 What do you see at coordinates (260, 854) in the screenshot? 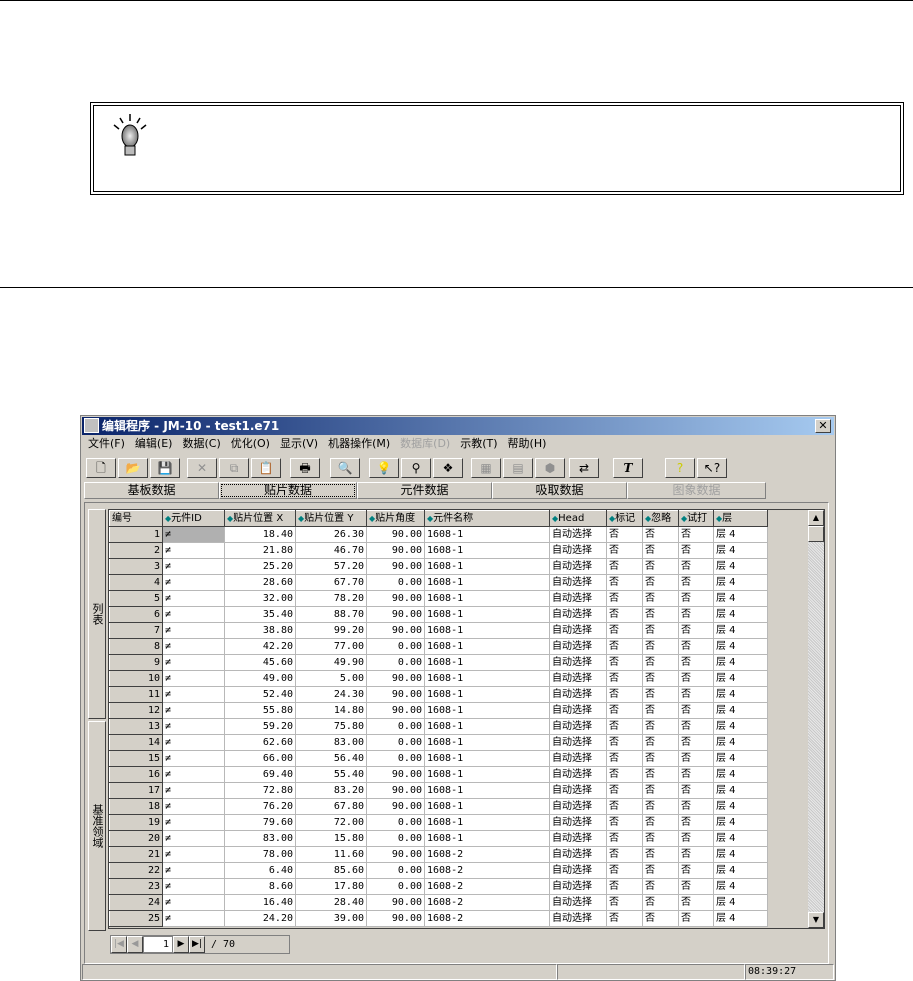
I see `pos-x-cell: 78.00` at bounding box center [260, 854].